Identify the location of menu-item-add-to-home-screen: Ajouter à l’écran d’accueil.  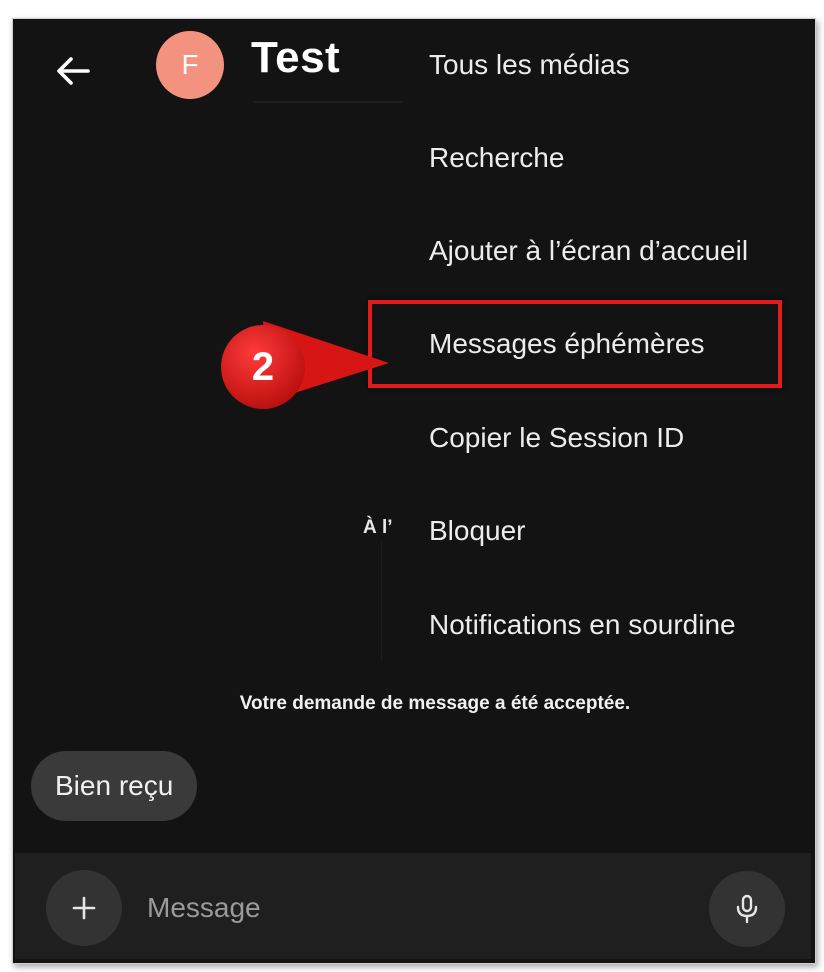
(588, 251).